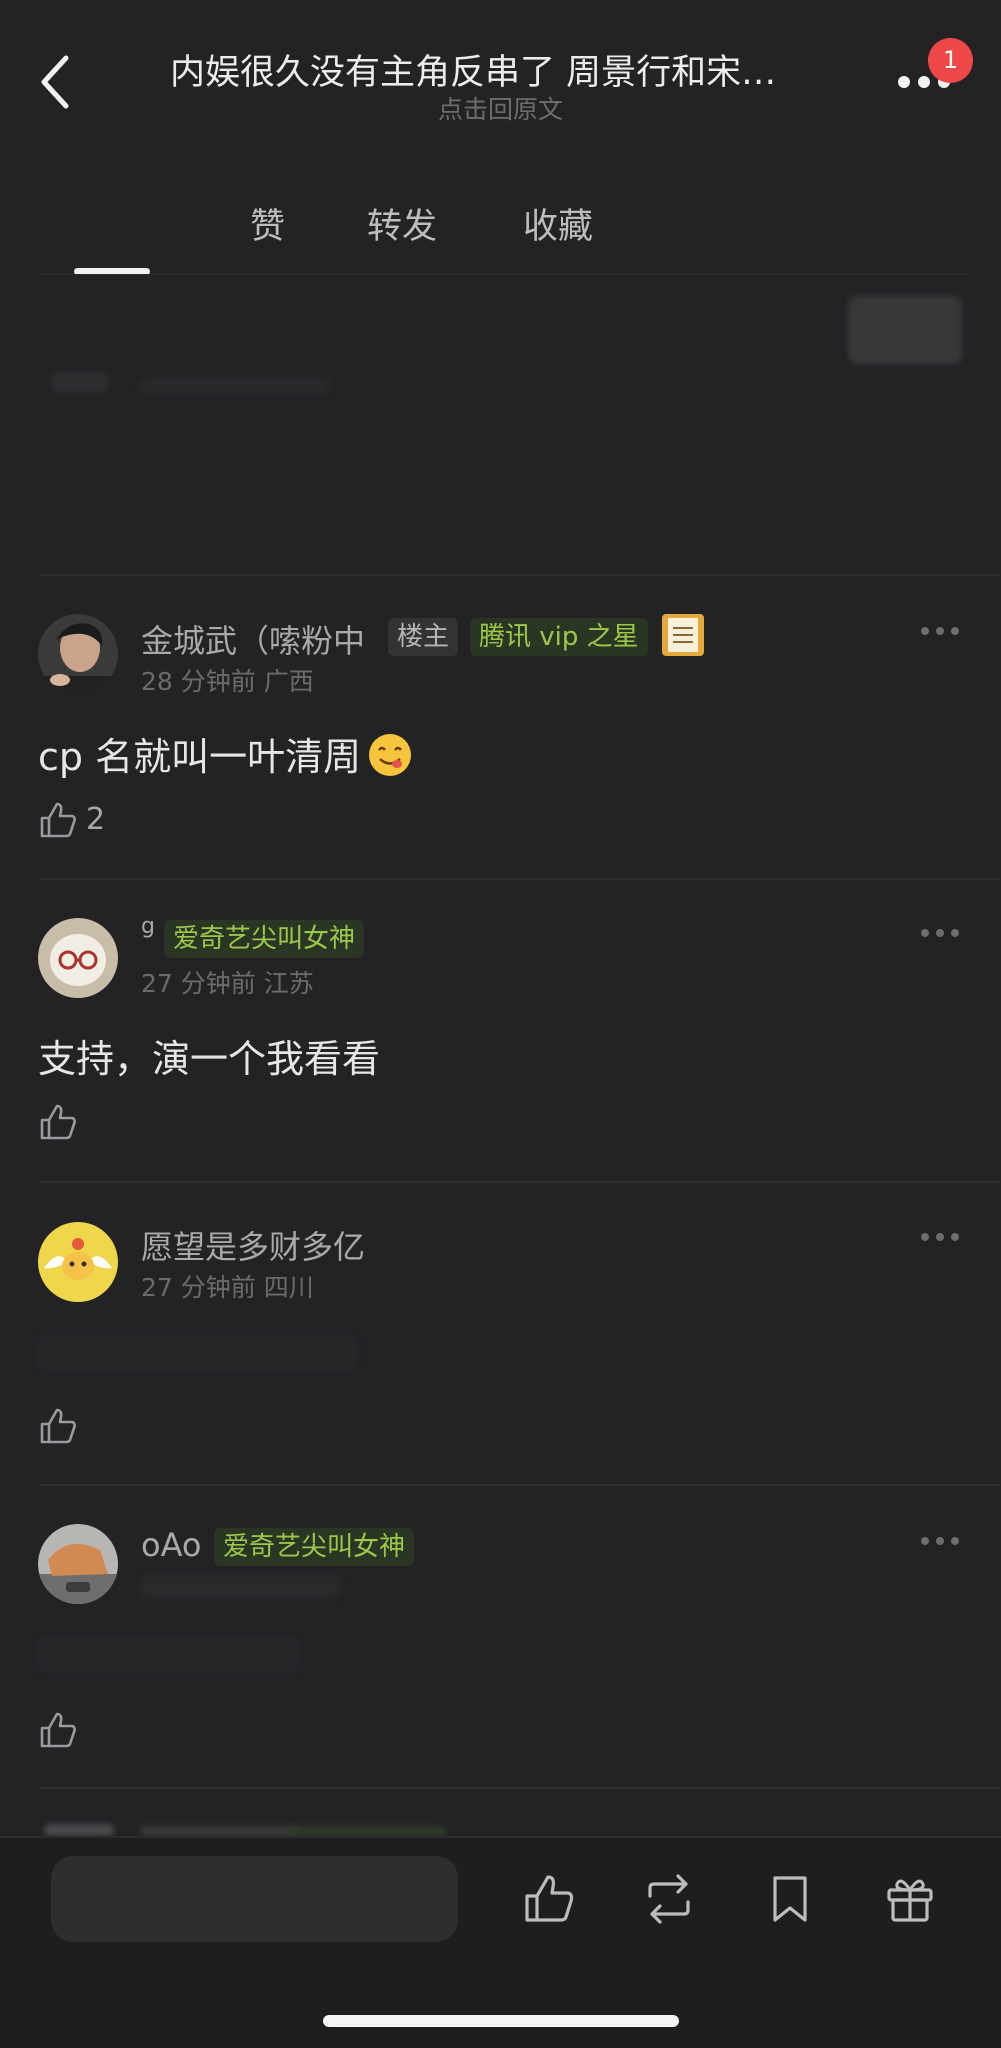 Image resolution: width=1001 pixels, height=2048 pixels. What do you see at coordinates (225, 753) in the screenshot?
I see `comment-text: cp 名就叫一叶清周` at bounding box center [225, 753].